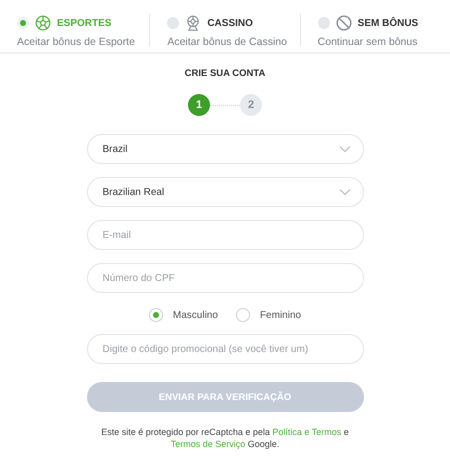 The width and height of the screenshot is (450, 476). What do you see at coordinates (225, 349) in the screenshot?
I see `promo-code-field: Digite o código promocional (se você tiver um)` at bounding box center [225, 349].